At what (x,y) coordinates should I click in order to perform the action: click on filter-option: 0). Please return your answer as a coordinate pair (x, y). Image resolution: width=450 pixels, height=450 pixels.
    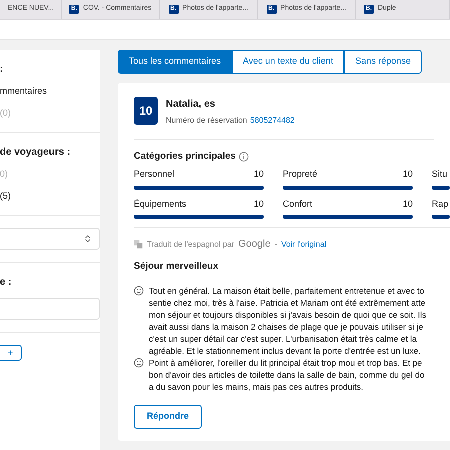
    Looking at the image, I should click on (50, 175).